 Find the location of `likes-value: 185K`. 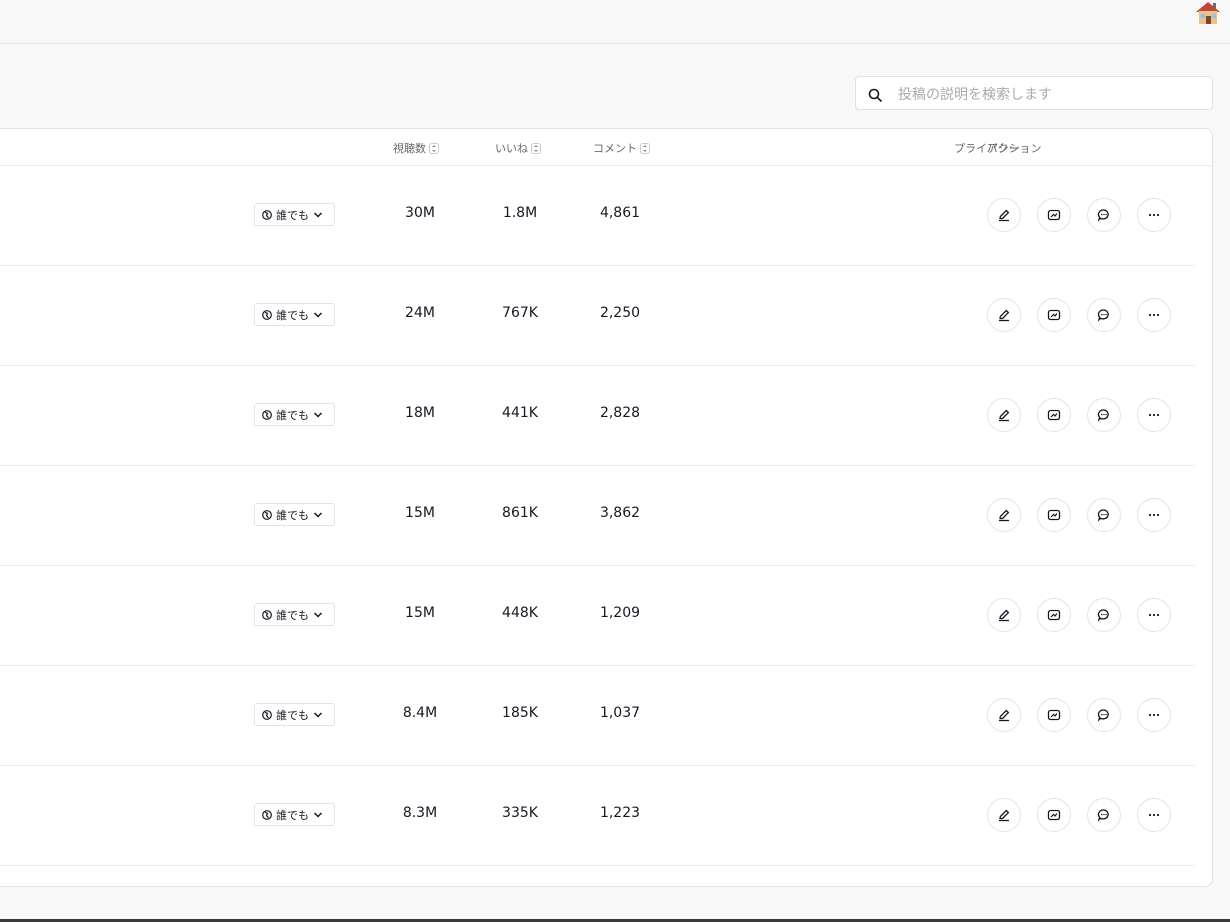

likes-value: 185K is located at coordinates (520, 713).